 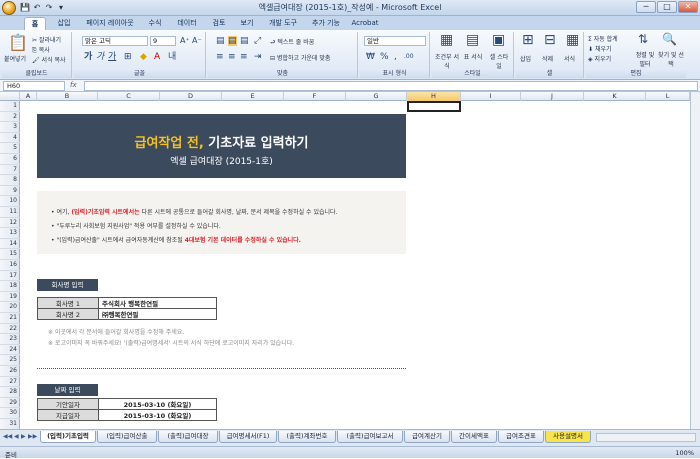 I want to click on currency-icon: ₩, so click(x=370, y=57).